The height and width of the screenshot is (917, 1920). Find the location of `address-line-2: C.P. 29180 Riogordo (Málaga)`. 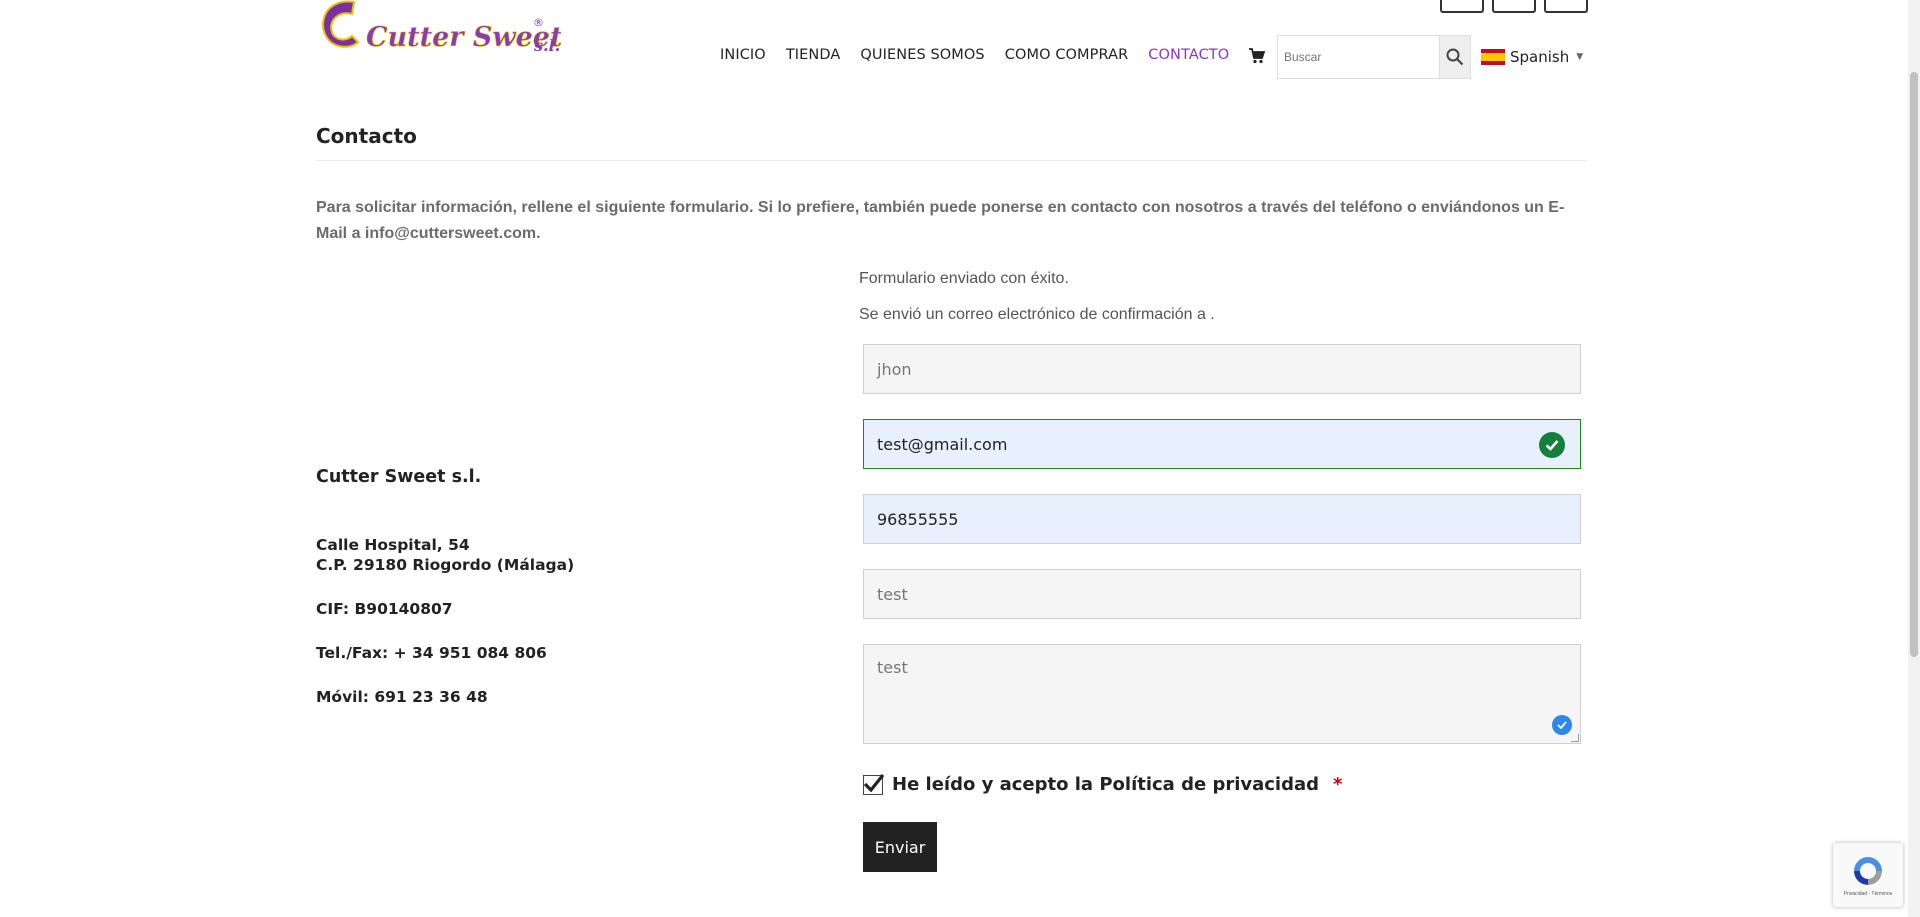

address-line-2: C.P. 29180 Riogordo (Málaga) is located at coordinates (445, 565).